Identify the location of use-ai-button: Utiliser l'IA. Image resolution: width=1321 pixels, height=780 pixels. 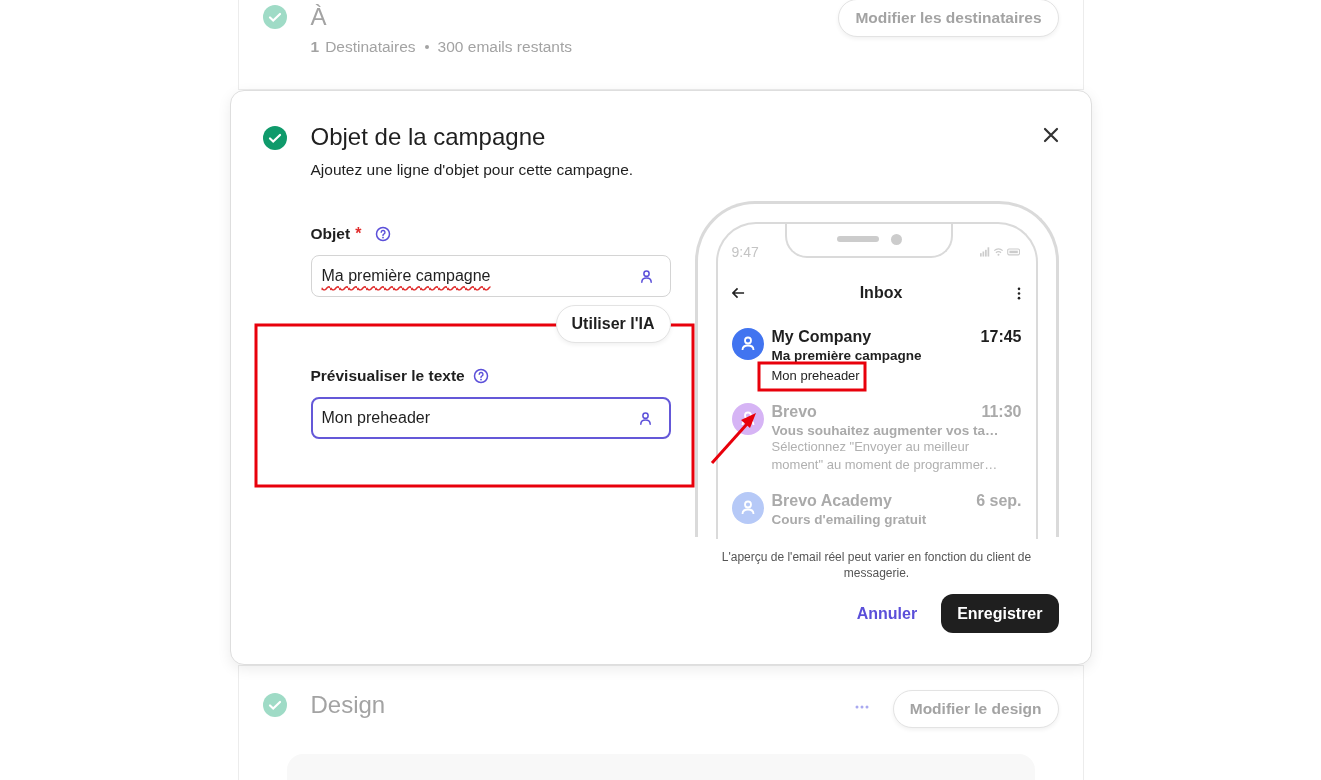
(613, 324).